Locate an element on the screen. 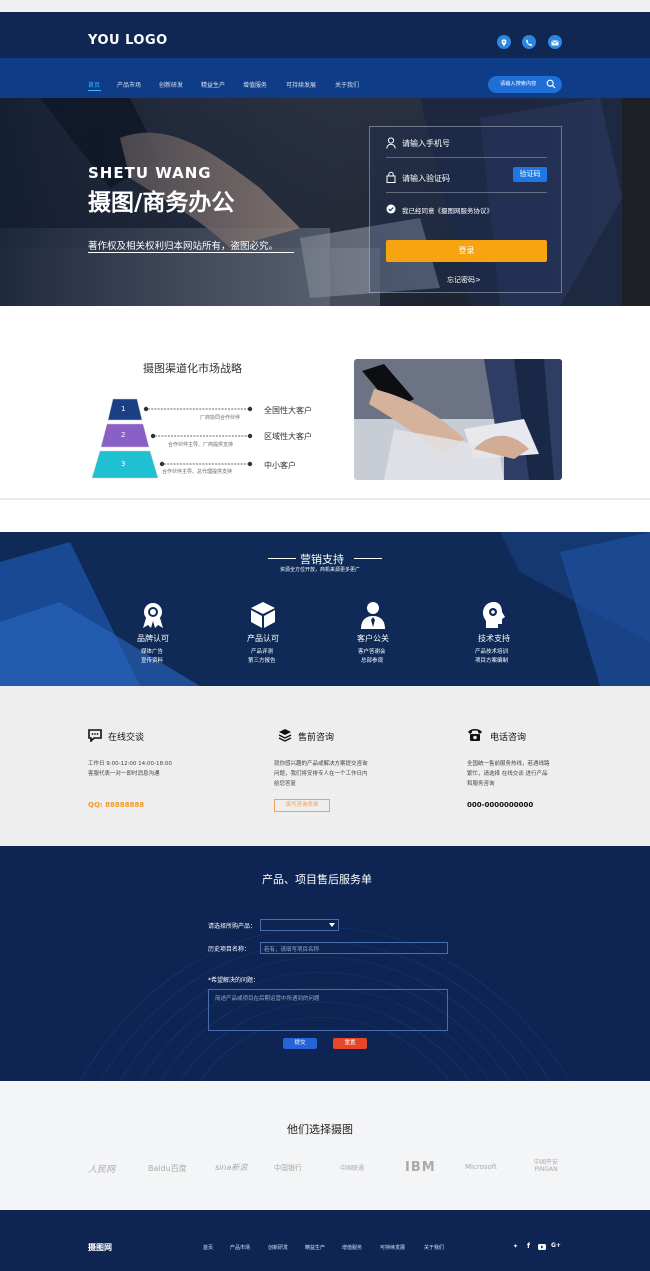 Image resolution: width=650 pixels, height=1271 pixels. strategy-title: 摄图渠道化市场战略 is located at coordinates (192, 368).